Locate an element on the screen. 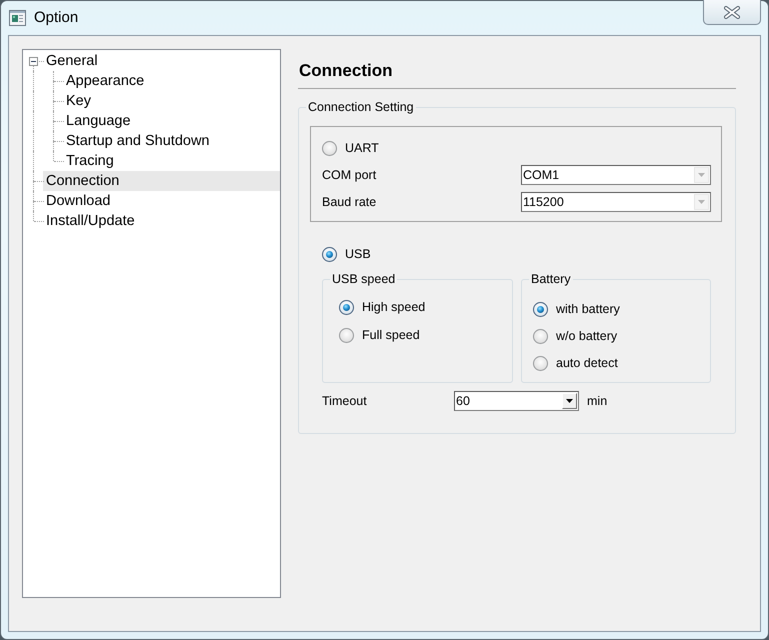  minus-box-icon is located at coordinates (33, 61).